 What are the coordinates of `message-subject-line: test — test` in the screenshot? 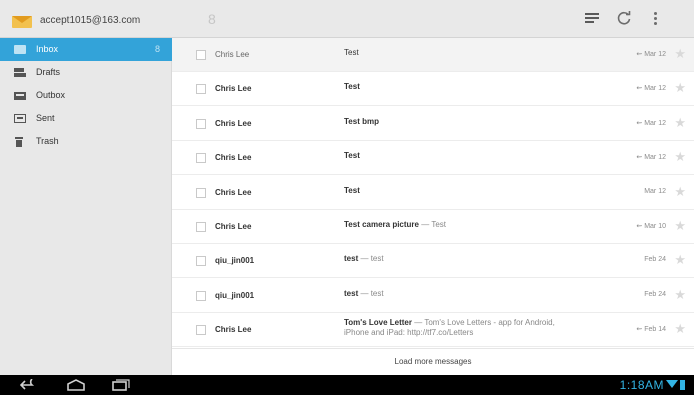 It's located at (468, 294).